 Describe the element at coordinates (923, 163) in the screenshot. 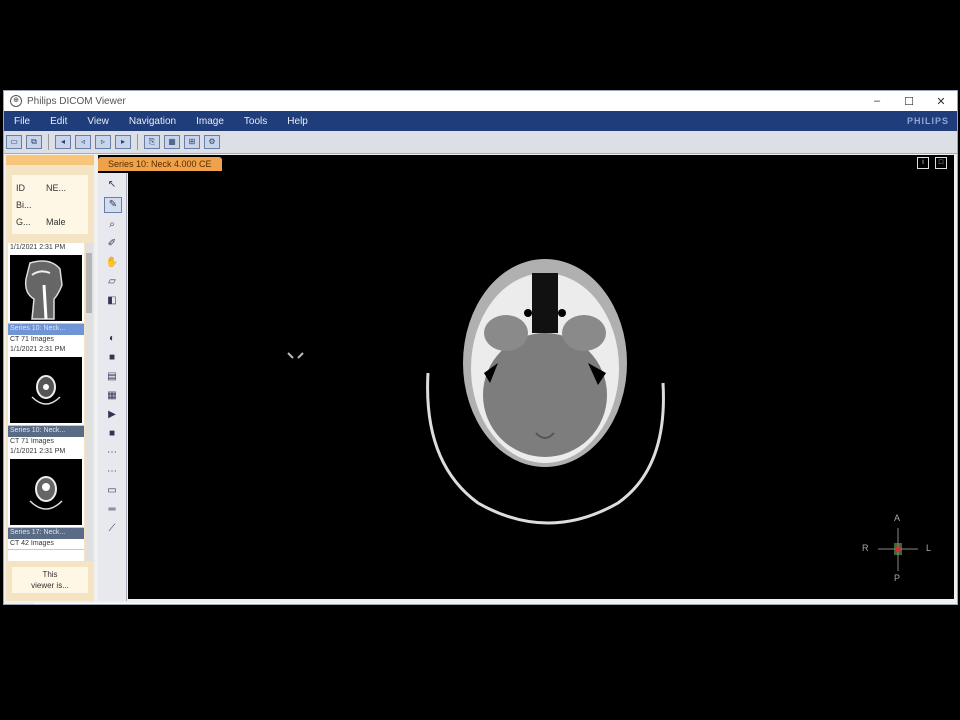

I see `info-icon: i` at that location.